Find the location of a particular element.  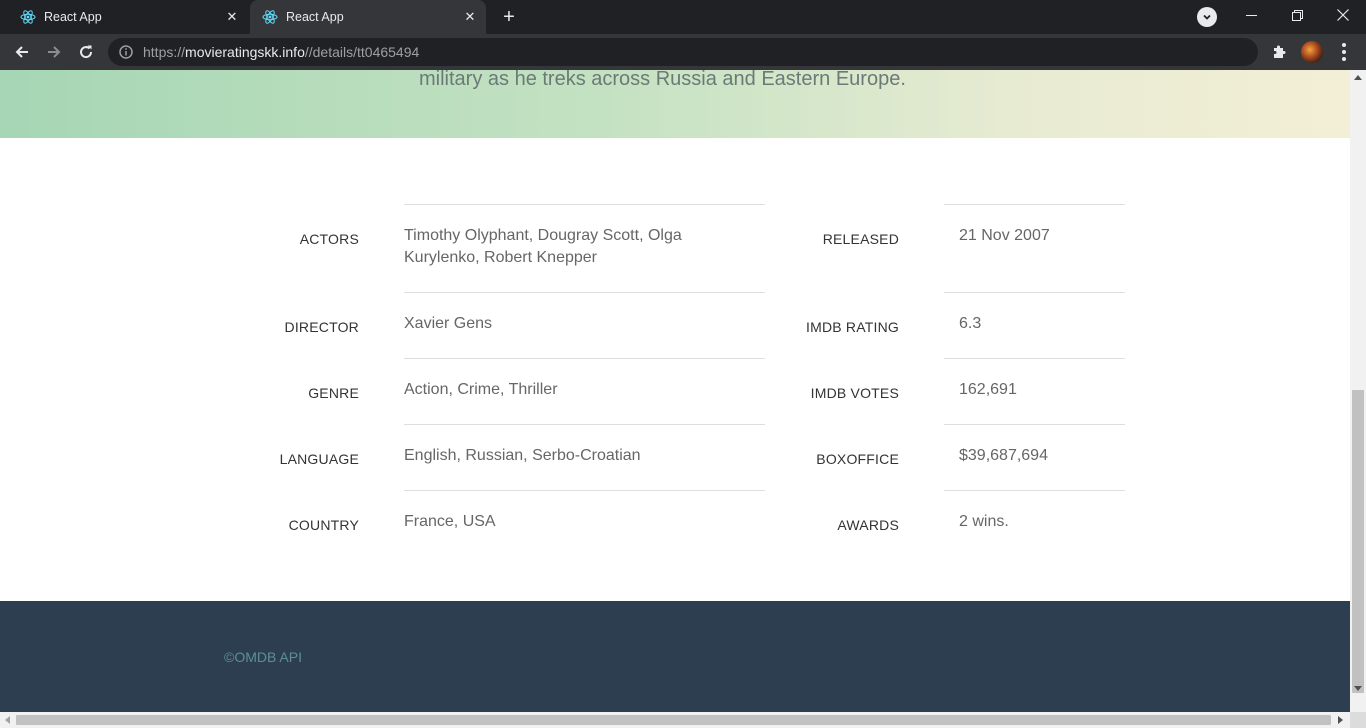

scroll-up-icon is located at coordinates (1358, 77).